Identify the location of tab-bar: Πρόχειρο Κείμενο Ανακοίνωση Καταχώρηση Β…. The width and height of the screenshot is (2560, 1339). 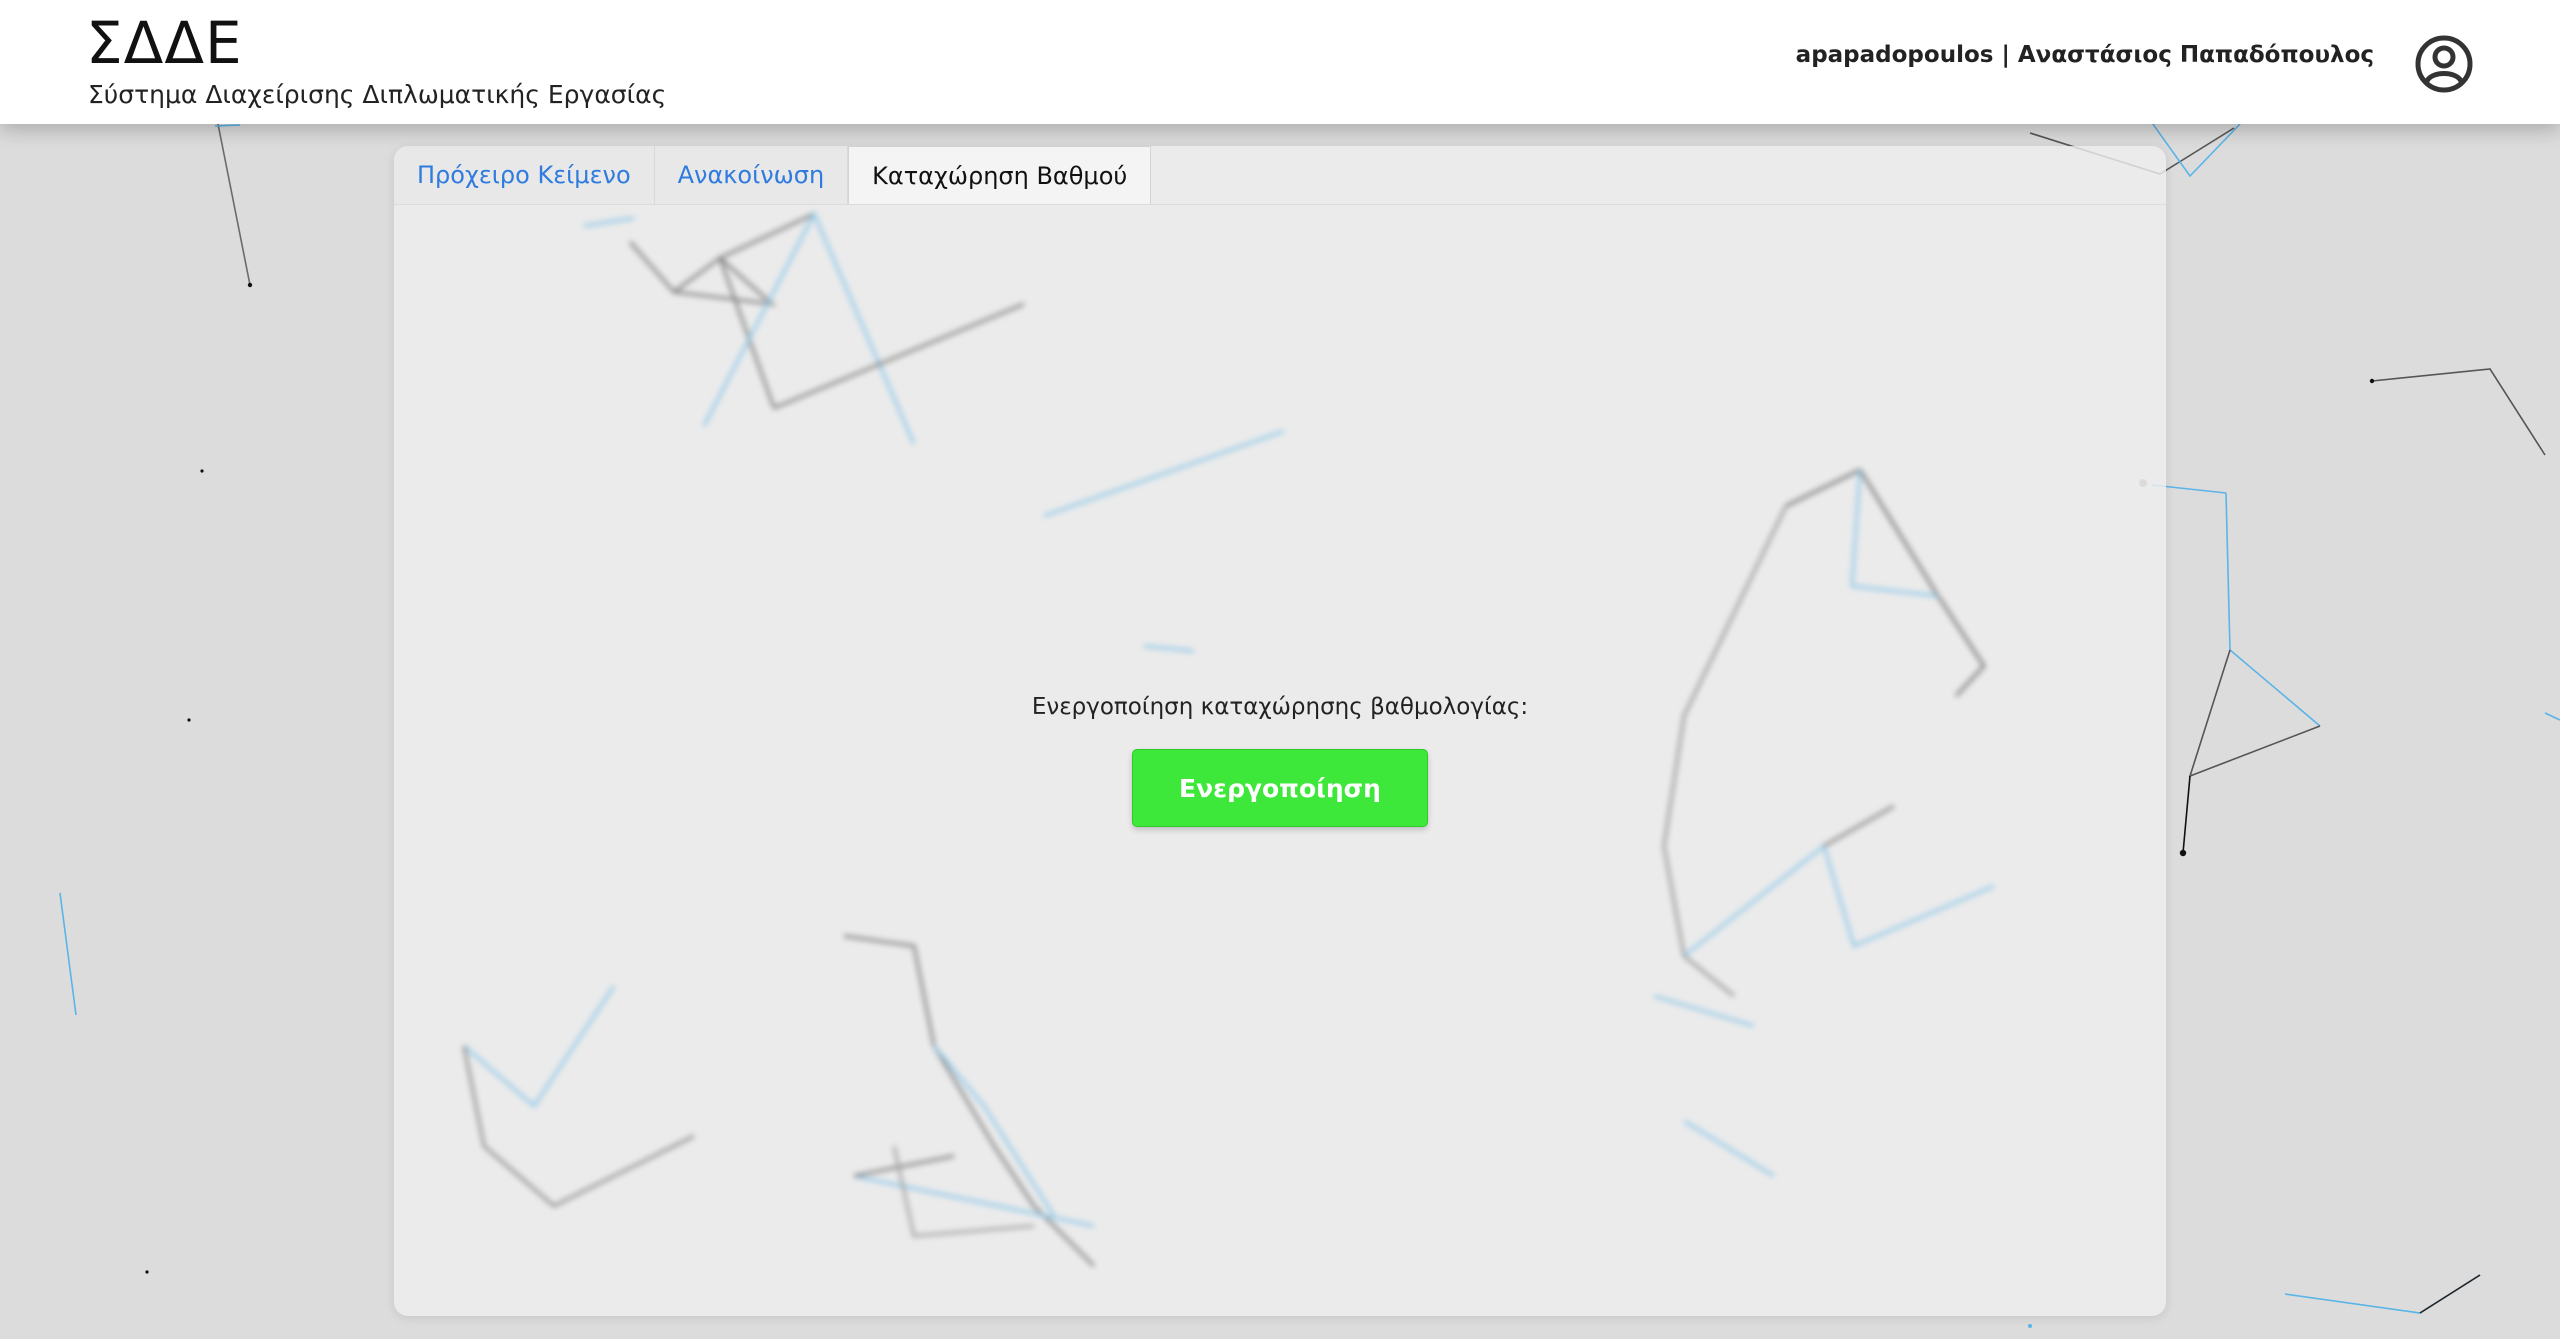
(1280, 175).